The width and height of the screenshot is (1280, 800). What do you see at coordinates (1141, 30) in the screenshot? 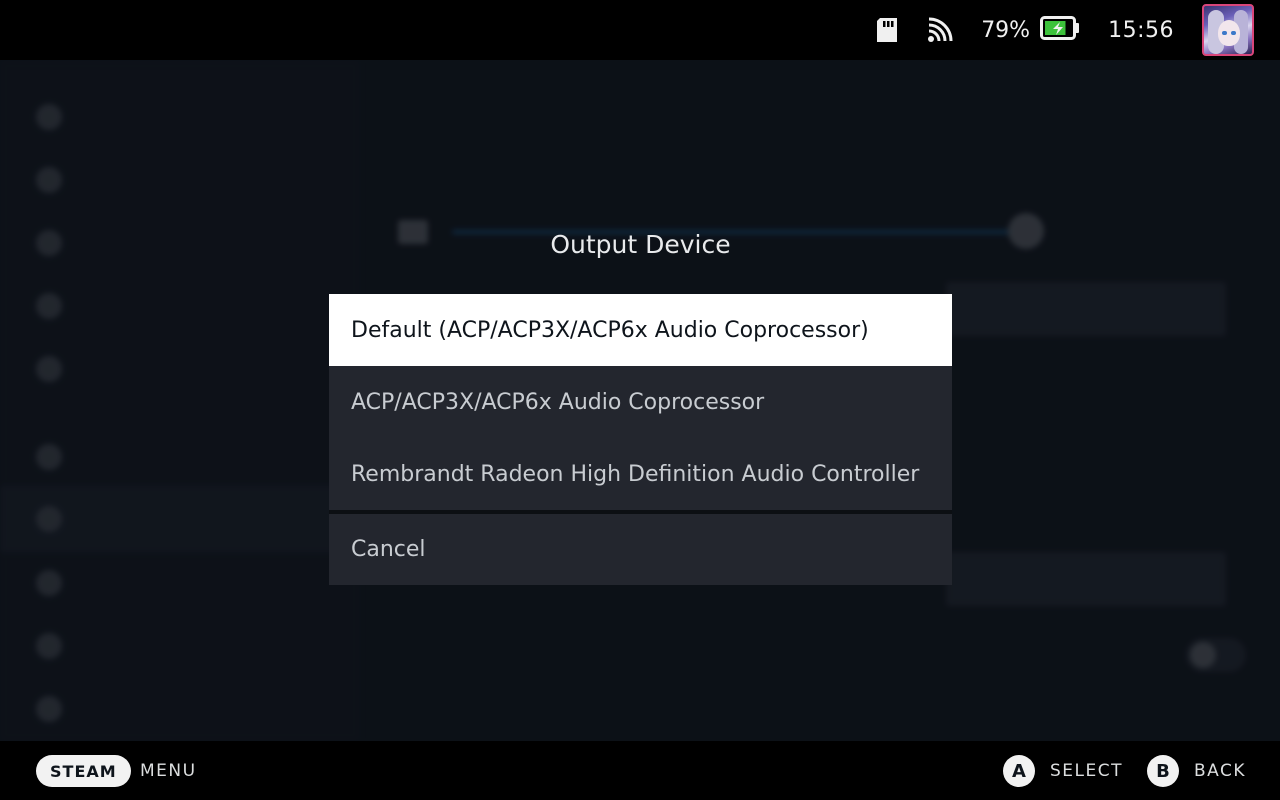
I see `clock: 15:56` at bounding box center [1141, 30].